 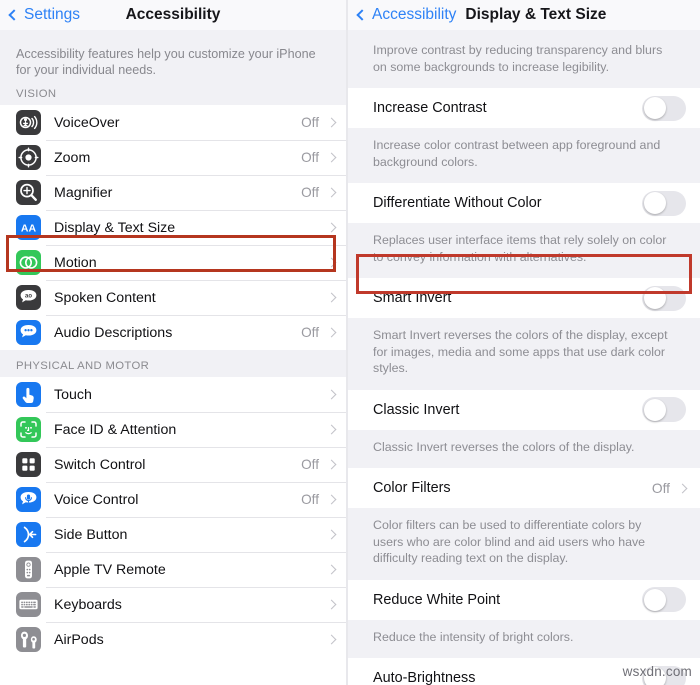 I want to click on sidebar-item-voice-control: Voice Control Off, so click(x=173, y=499).